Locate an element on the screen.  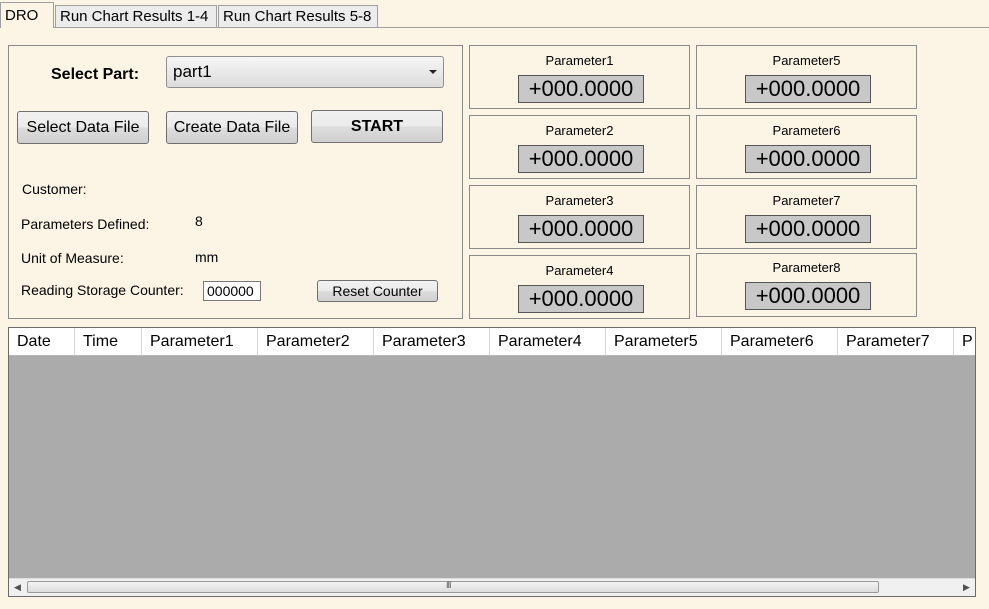
scroll-left-arrow-icon: ◀ is located at coordinates (17, 587).